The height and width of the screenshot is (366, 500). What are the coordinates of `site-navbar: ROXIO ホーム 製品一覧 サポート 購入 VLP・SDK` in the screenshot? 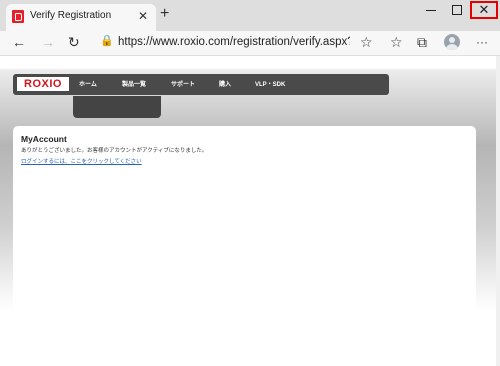 It's located at (201, 84).